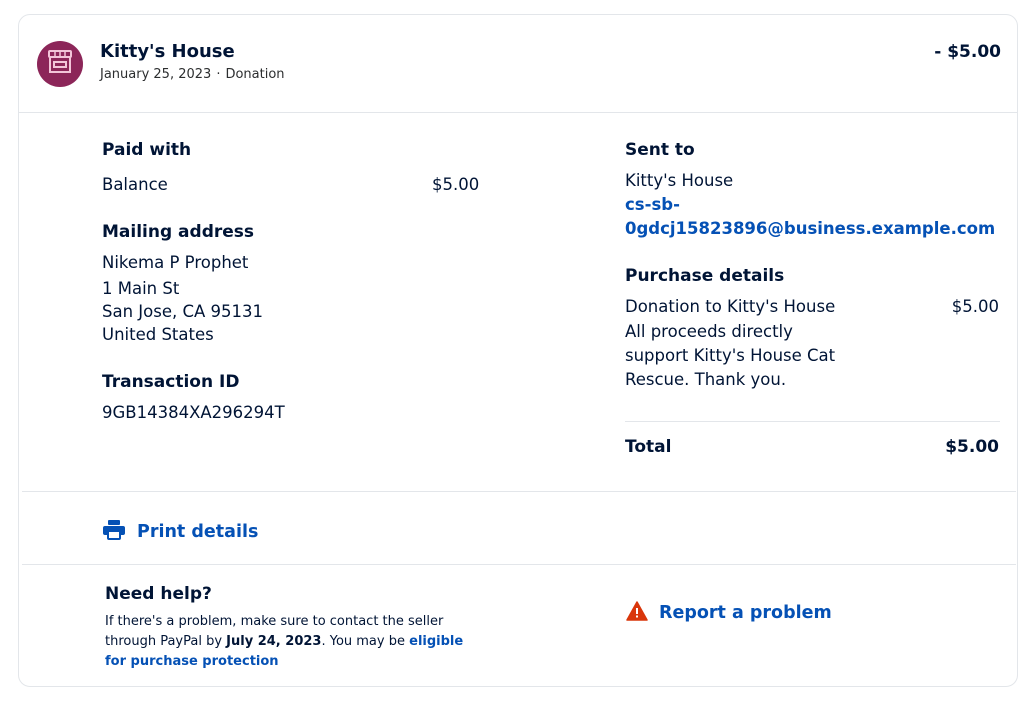 This screenshot has height=703, width=1036. I want to click on store-icon, so click(60, 64).